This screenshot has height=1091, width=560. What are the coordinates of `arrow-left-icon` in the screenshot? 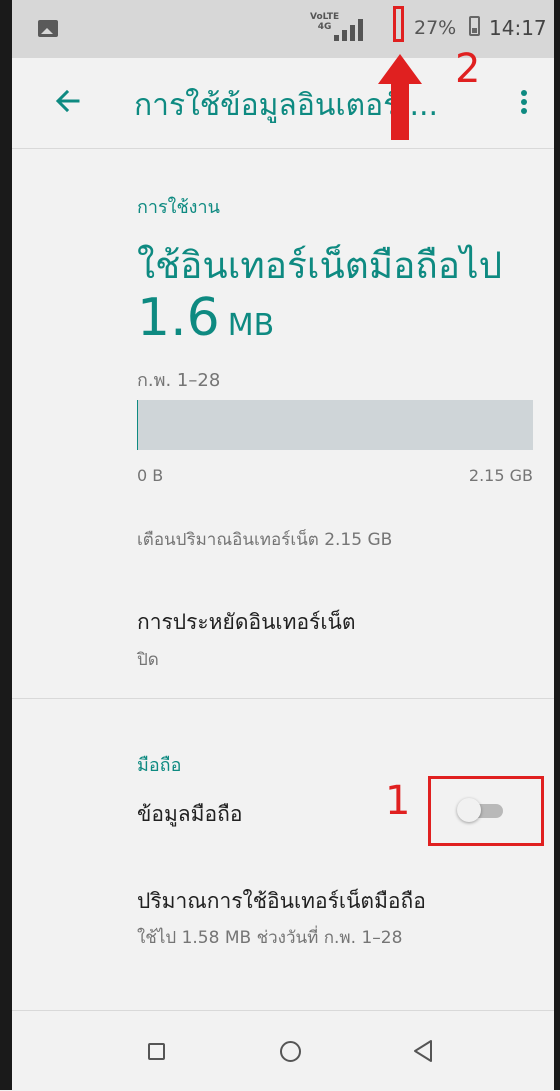 It's located at (68, 101).